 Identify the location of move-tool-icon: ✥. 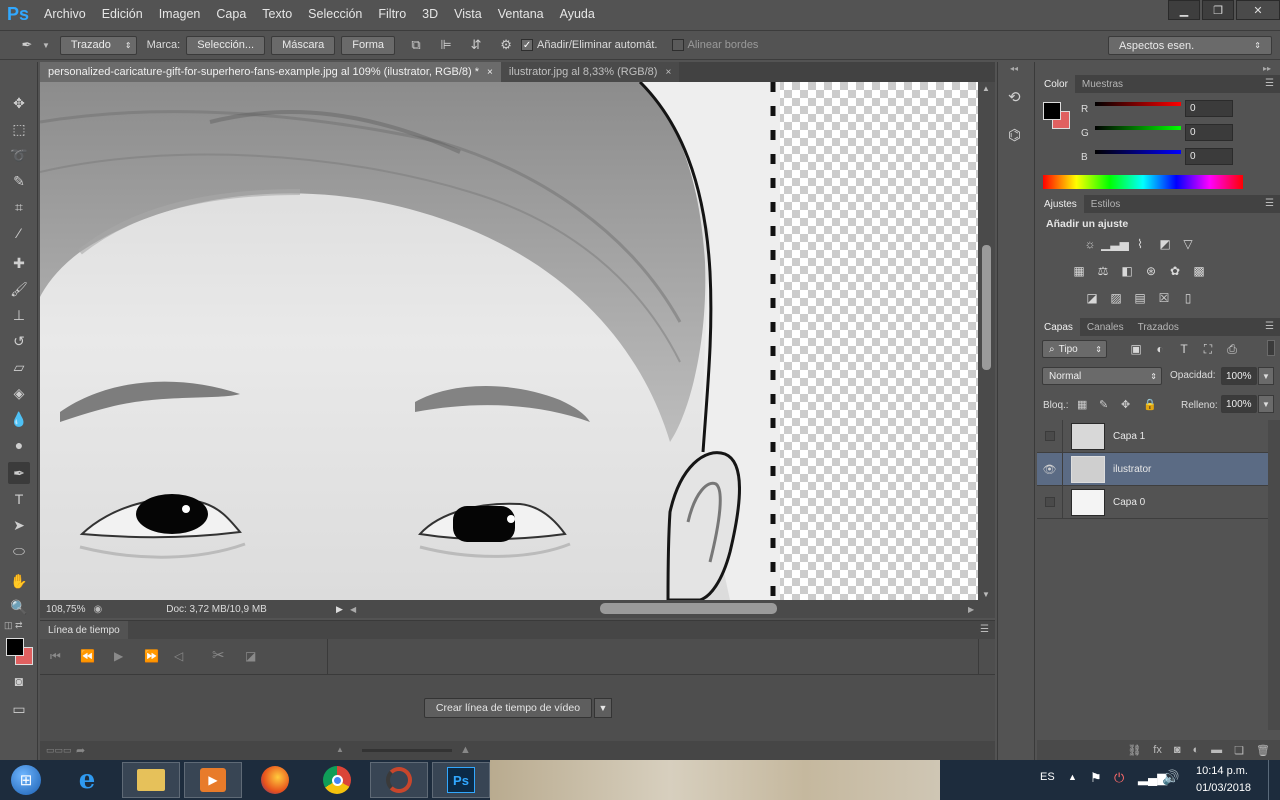
(19, 103).